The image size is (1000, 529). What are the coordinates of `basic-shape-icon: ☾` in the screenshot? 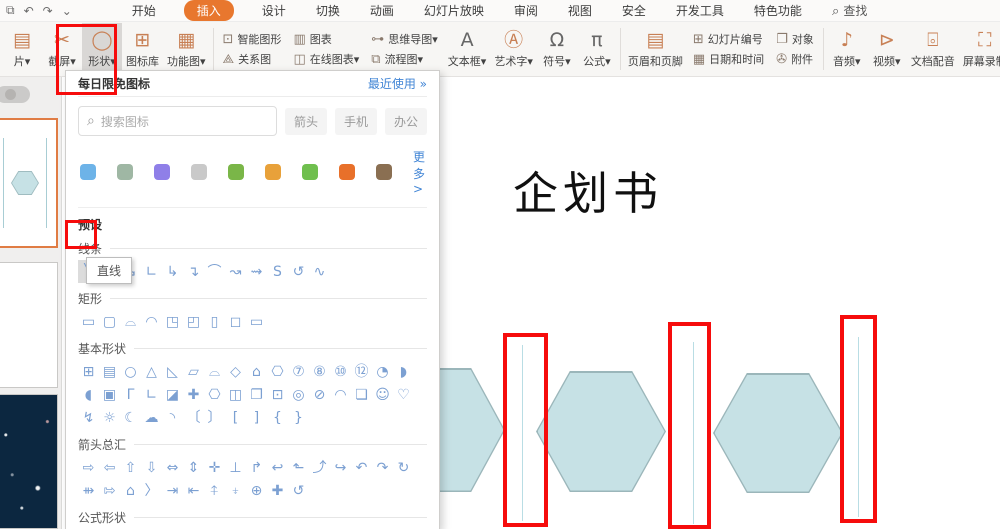 It's located at (130, 417).